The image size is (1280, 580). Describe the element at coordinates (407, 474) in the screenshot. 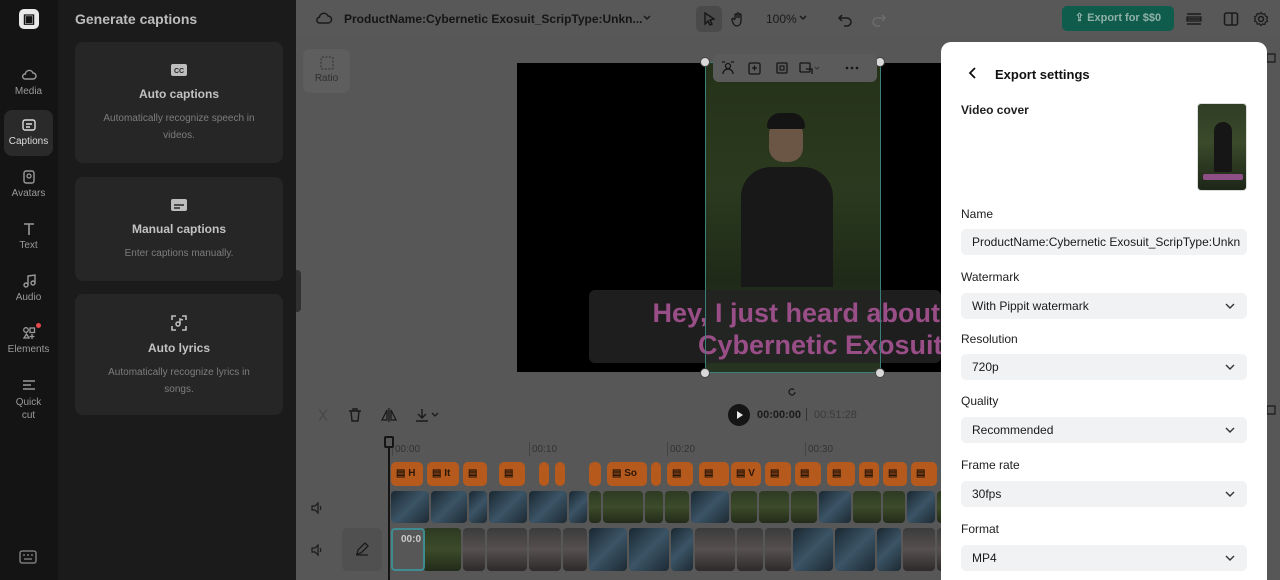

I see `caption-clip: ▤ H` at that location.